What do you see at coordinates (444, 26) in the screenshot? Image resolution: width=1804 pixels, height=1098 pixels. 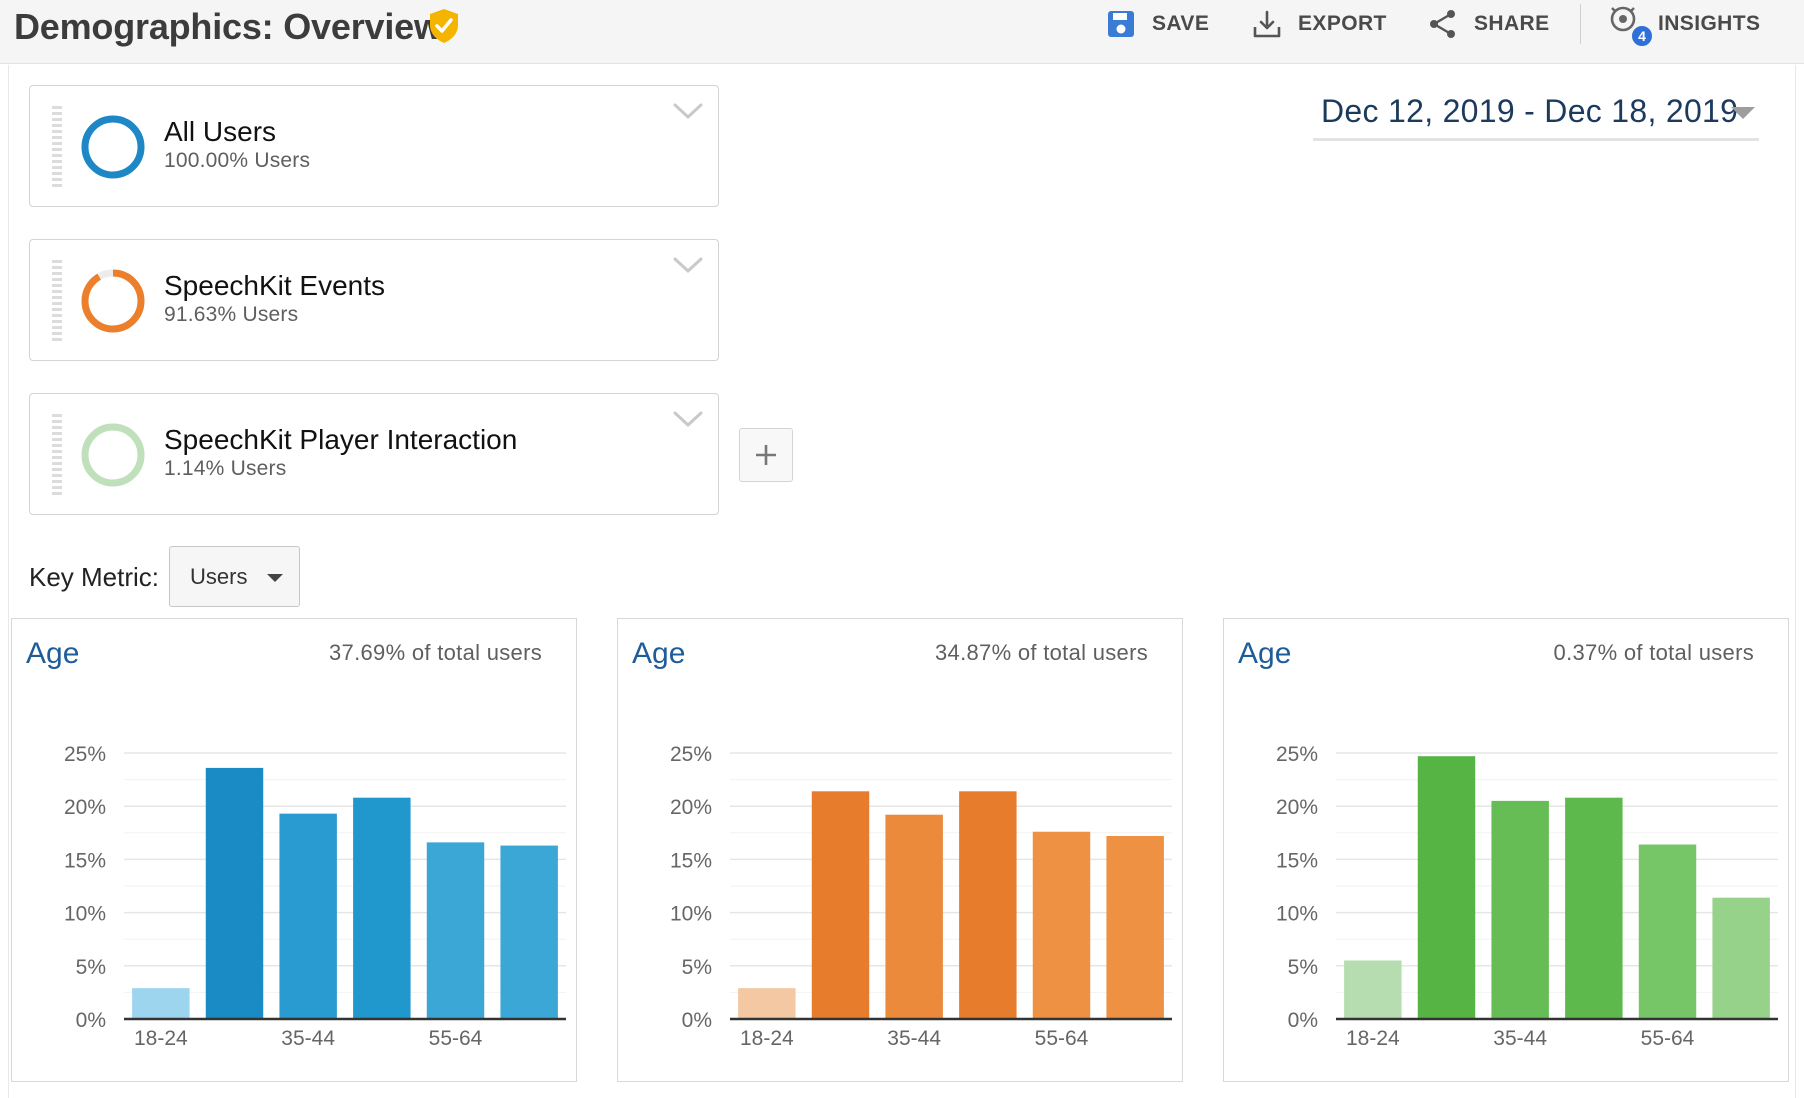 I see `verified-shield-icon` at bounding box center [444, 26].